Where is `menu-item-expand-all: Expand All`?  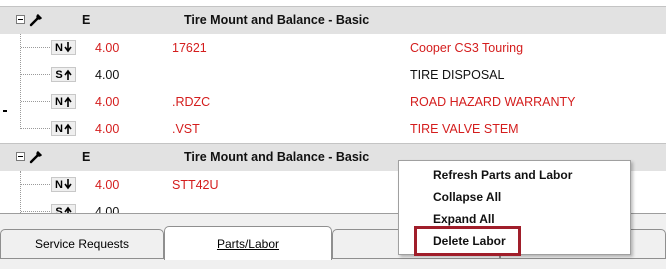
menu-item-expand-all: Expand All is located at coordinates (464, 219).